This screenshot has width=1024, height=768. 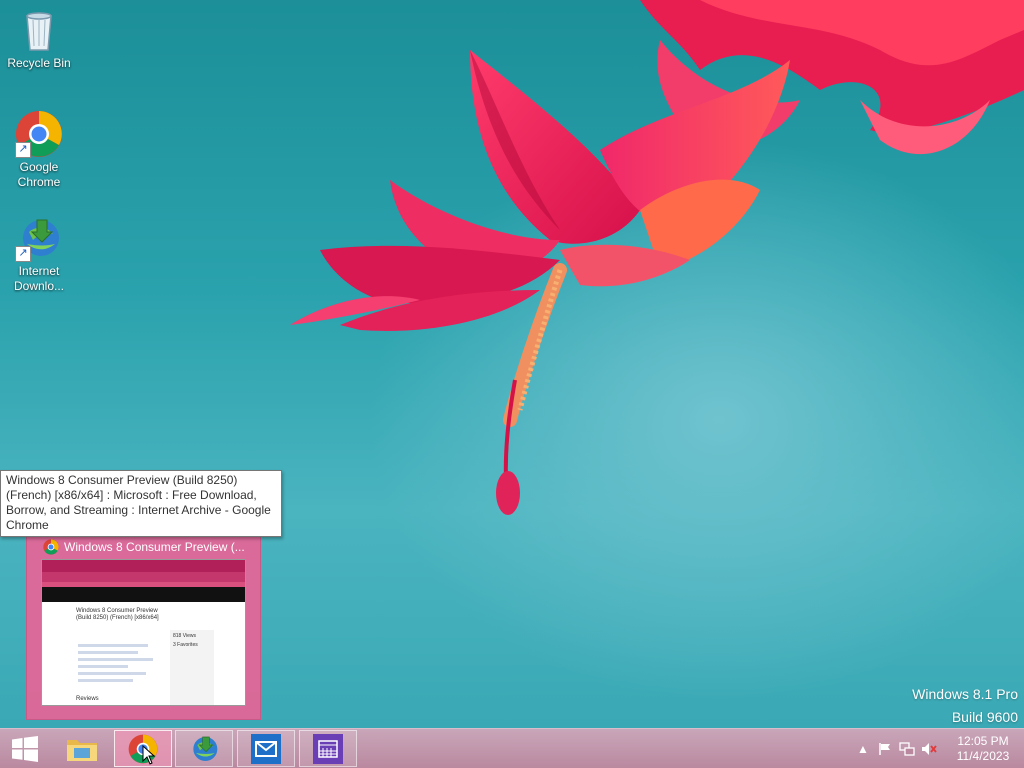 What do you see at coordinates (149, 755) in the screenshot?
I see `mouse-cursor-icon` at bounding box center [149, 755].